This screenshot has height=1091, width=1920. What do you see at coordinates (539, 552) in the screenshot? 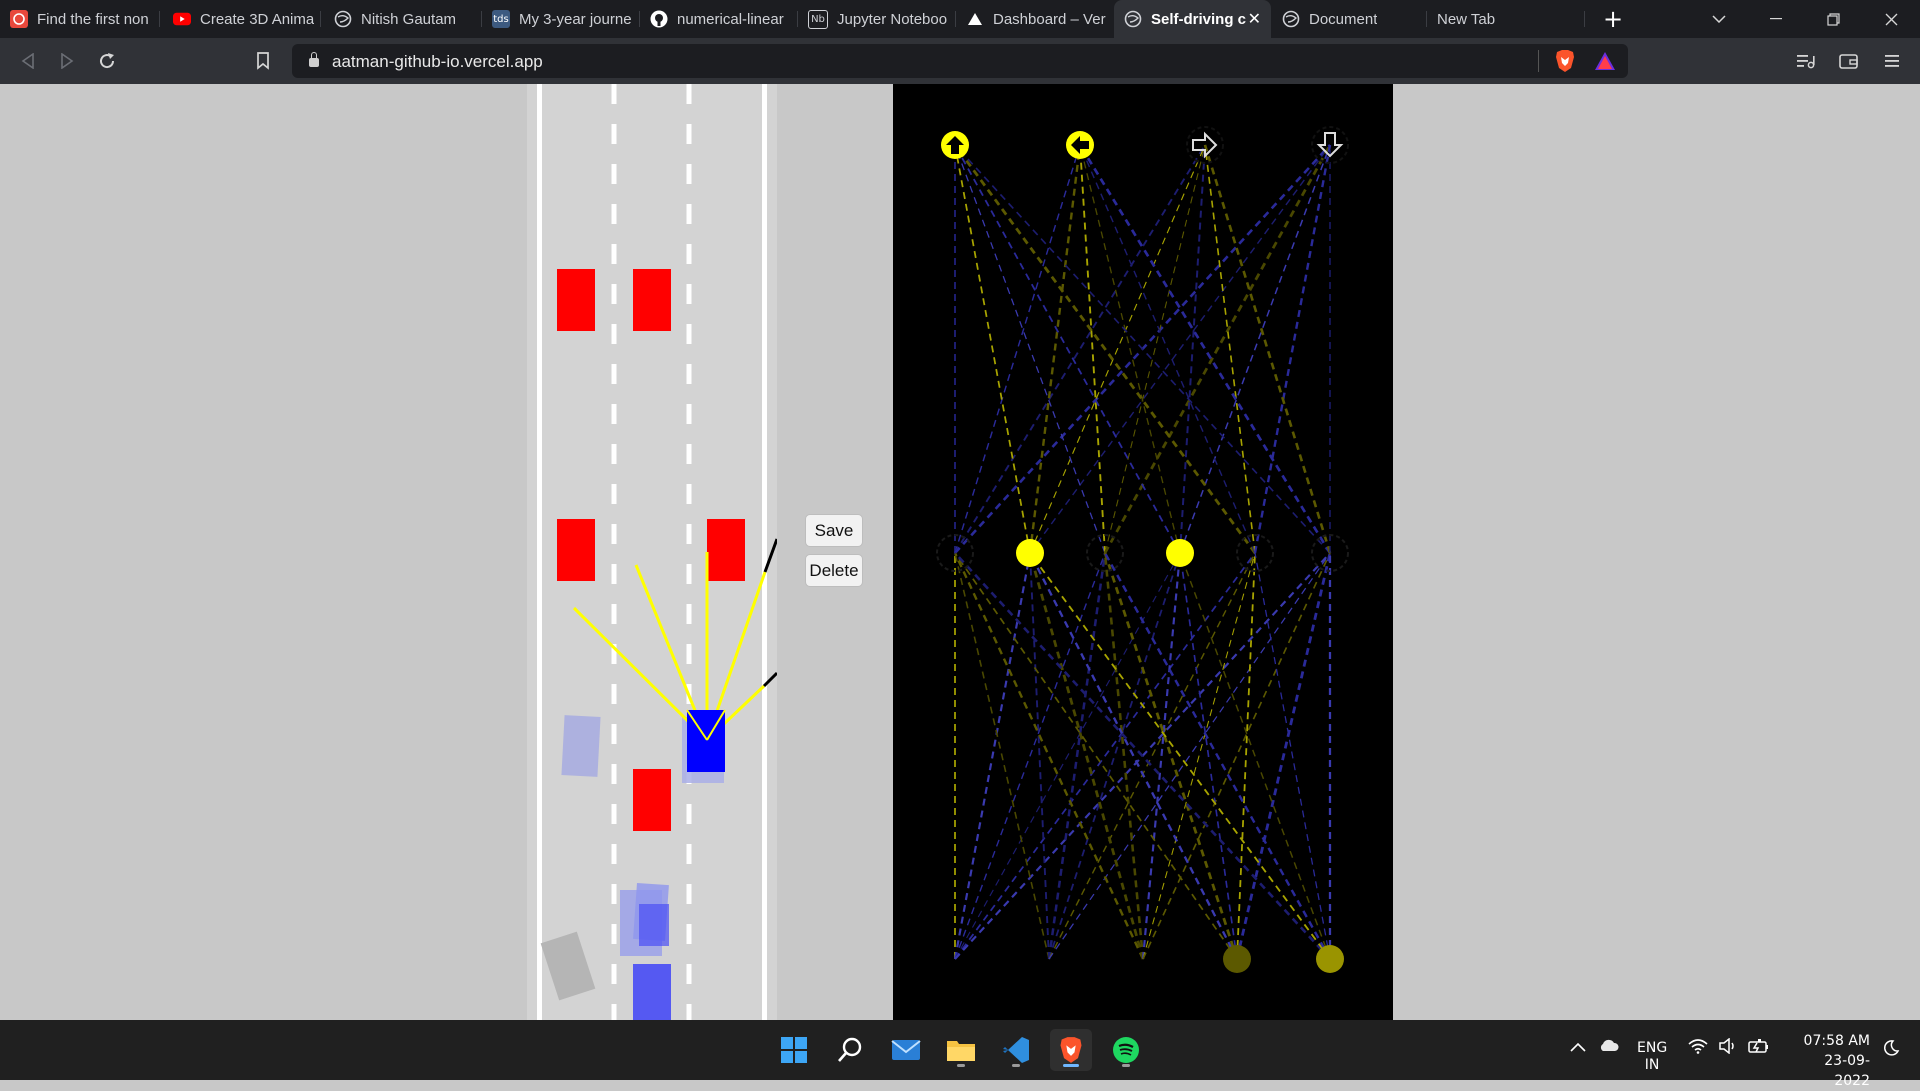
I see `road-left-border` at bounding box center [539, 552].